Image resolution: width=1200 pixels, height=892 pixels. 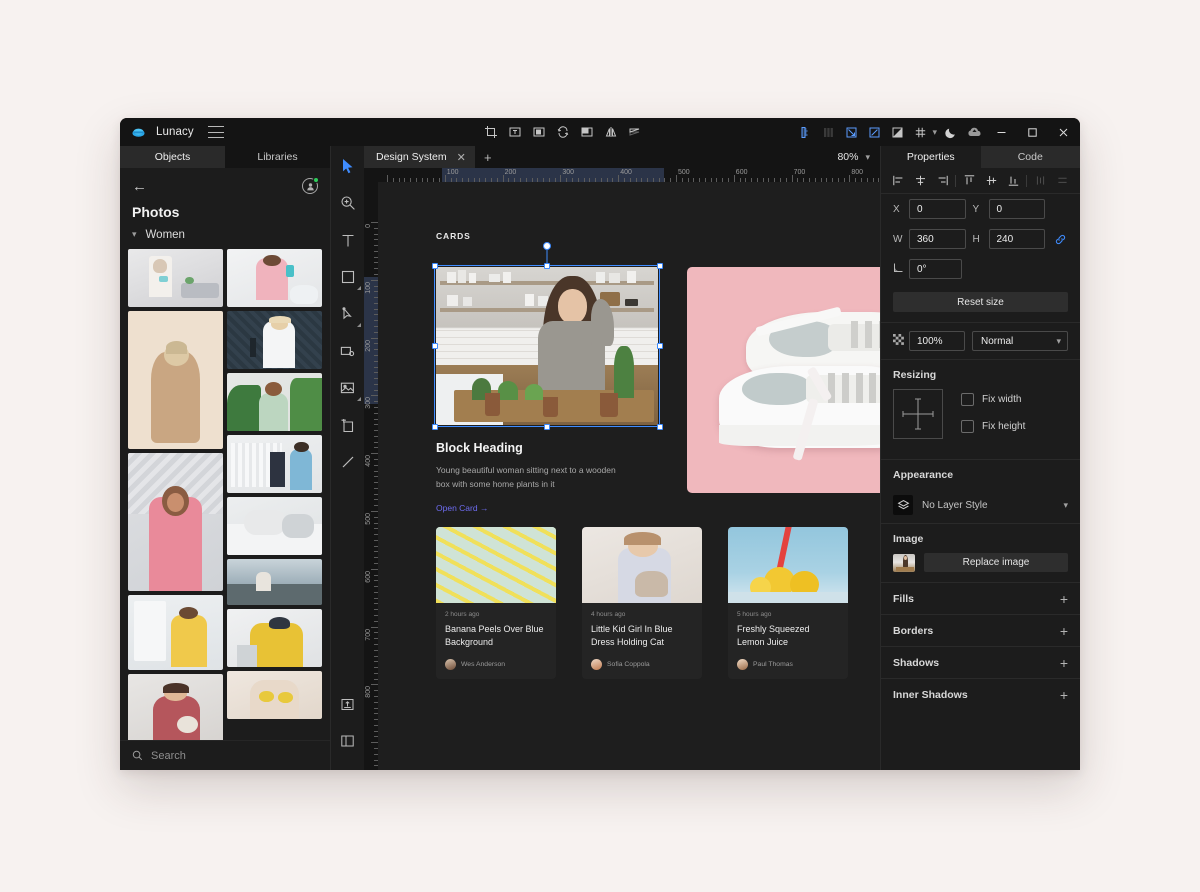 I want to click on tab-properties: Properties, so click(x=931, y=157).